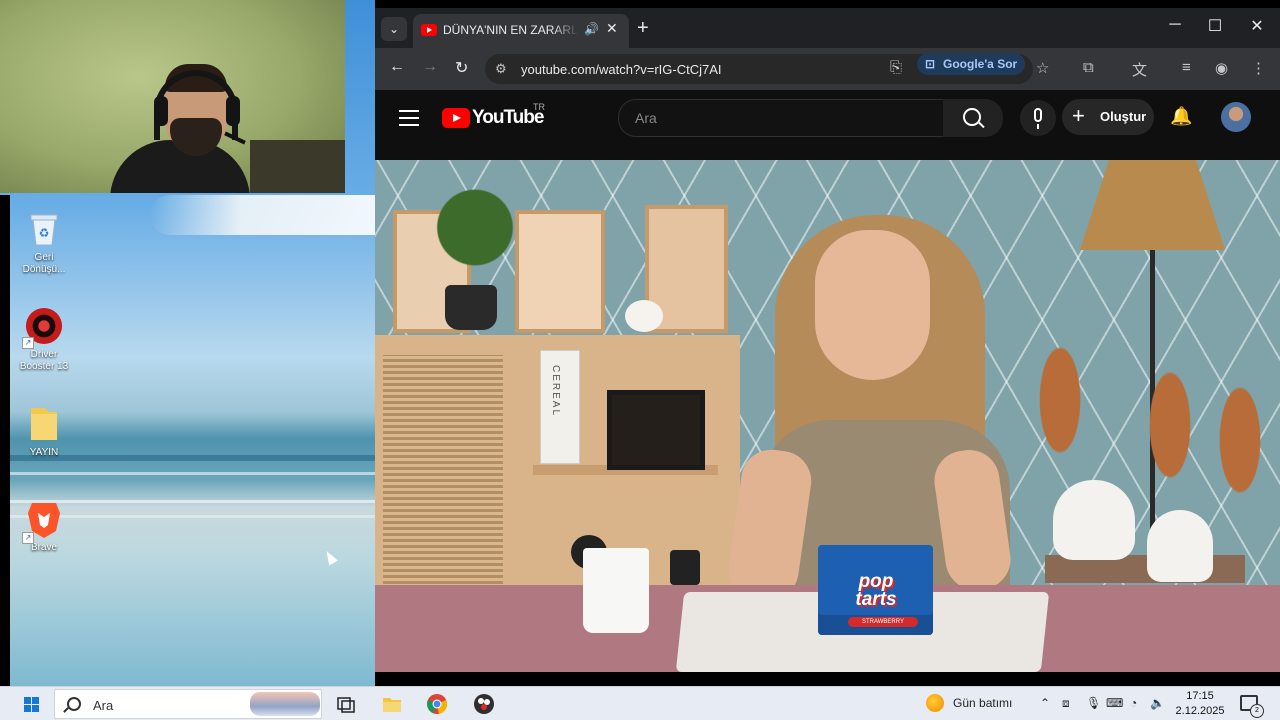 This screenshot has height=720, width=1280. I want to click on player-bottom-bar, so click(827, 679).